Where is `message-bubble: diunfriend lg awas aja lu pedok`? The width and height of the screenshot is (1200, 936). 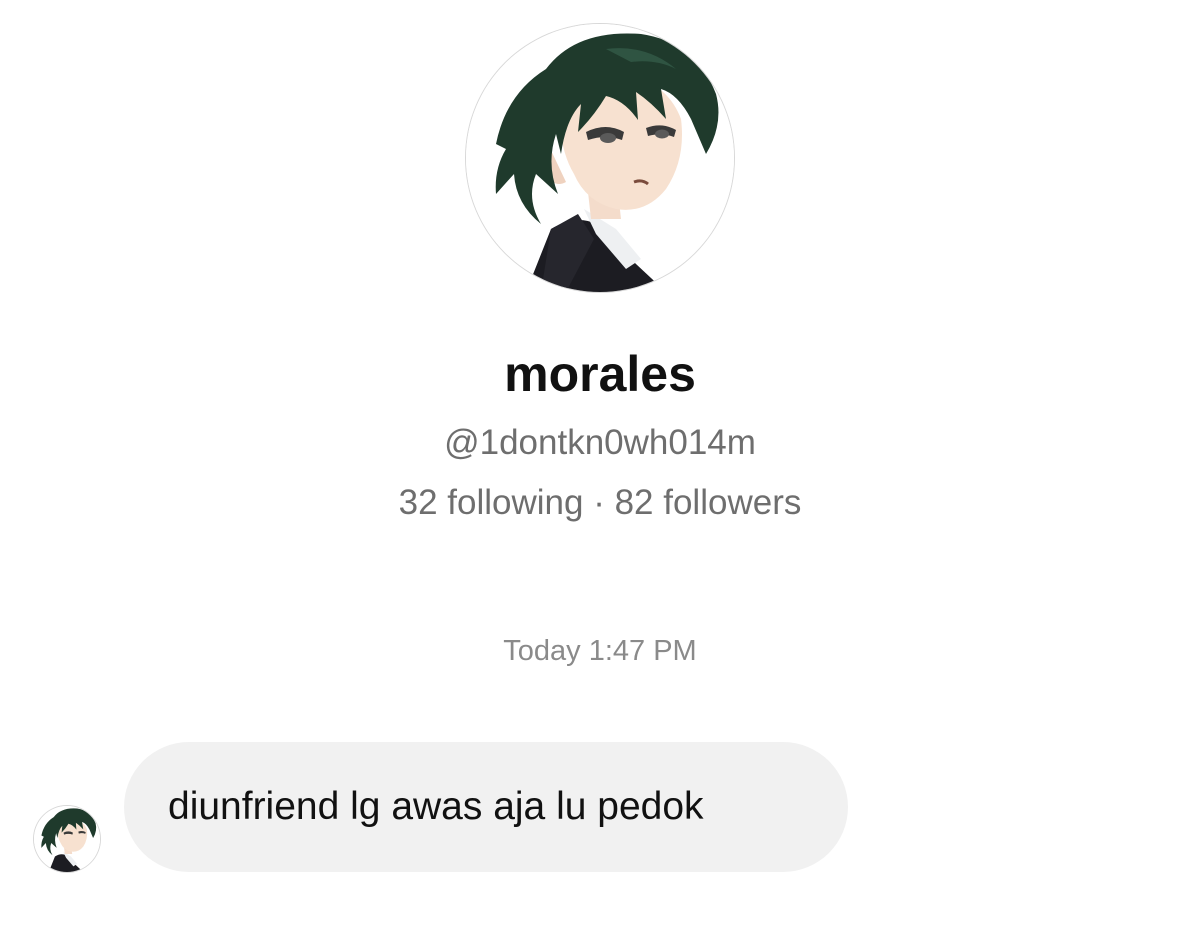 message-bubble: diunfriend lg awas aja lu pedok is located at coordinates (486, 807).